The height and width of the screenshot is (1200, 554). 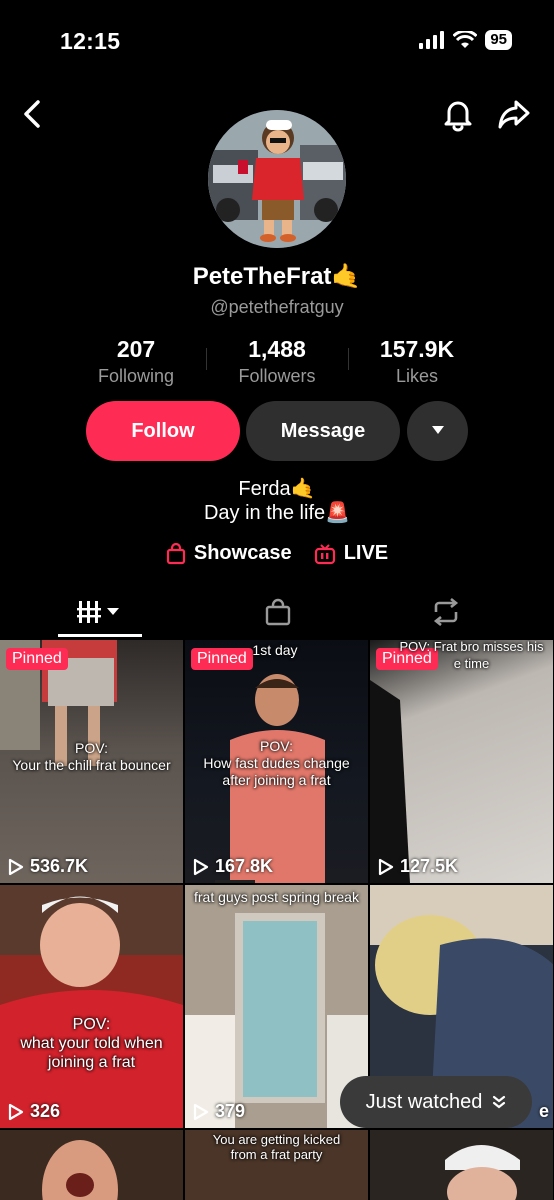 I want to click on just-watched-button: Just watched, so click(x=436, y=1102).